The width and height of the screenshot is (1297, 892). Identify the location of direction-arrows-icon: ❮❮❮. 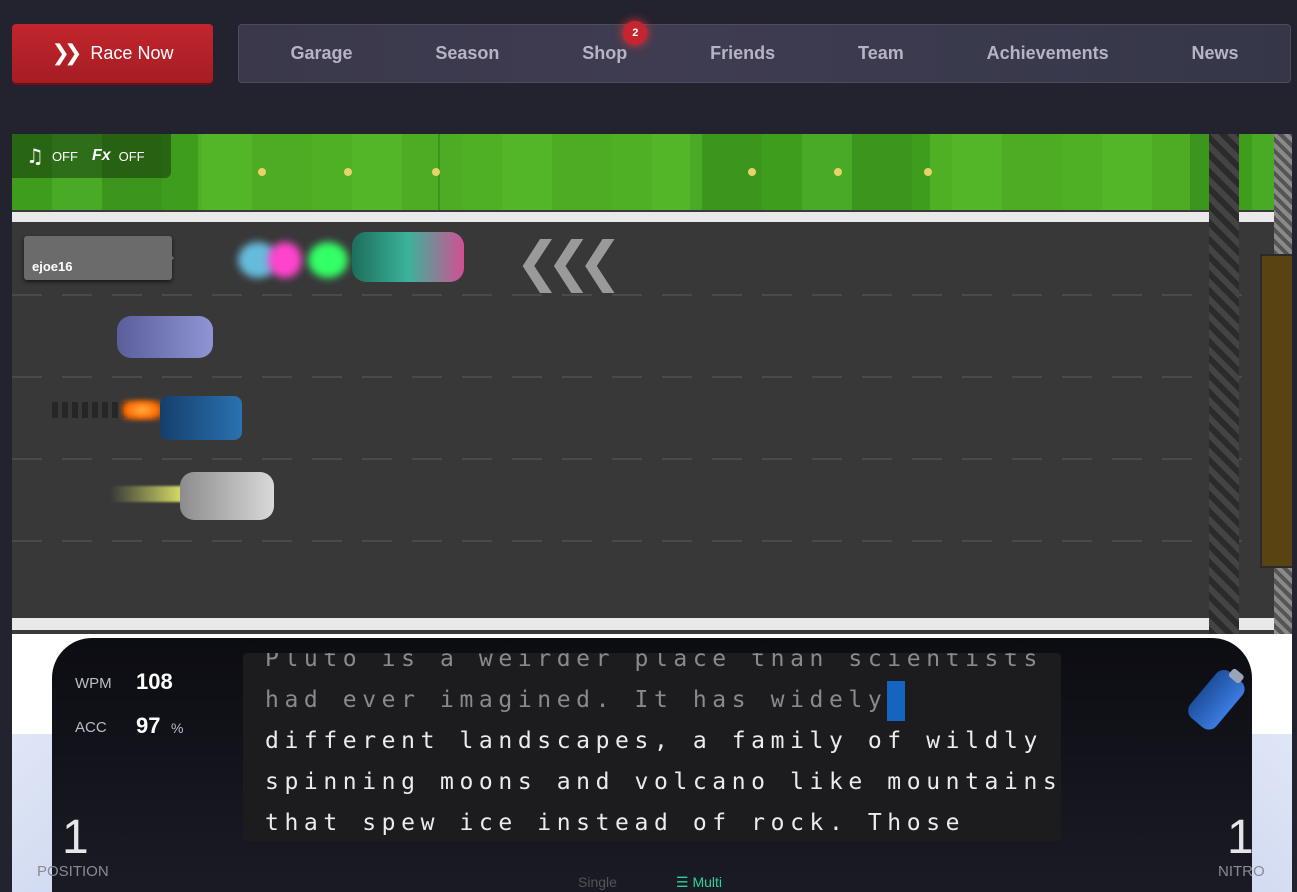
(569, 261).